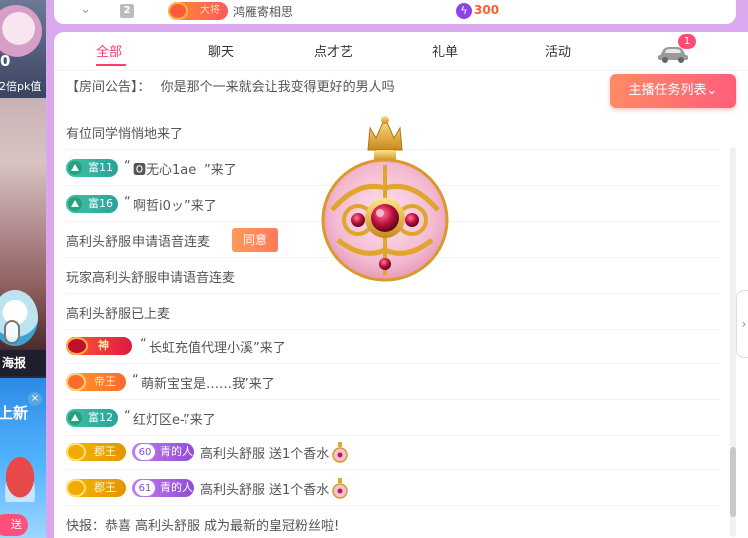  Describe the element at coordinates (272, 526) in the screenshot. I see `flash-news-suffix: 成为最新的皇冠粉丝啦!` at that location.